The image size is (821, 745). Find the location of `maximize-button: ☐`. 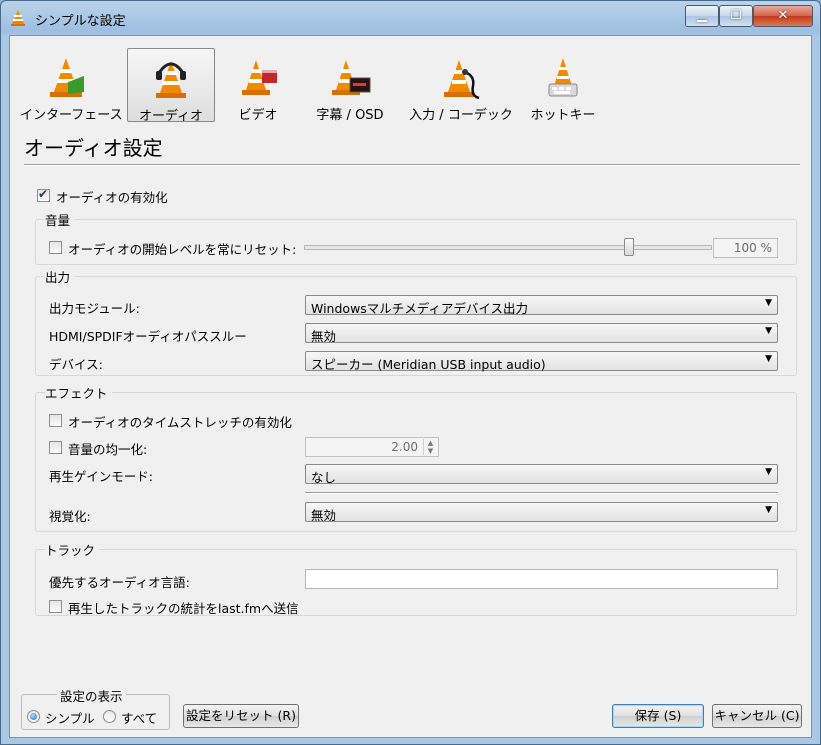

maximize-button: ☐ is located at coordinates (736, 16).